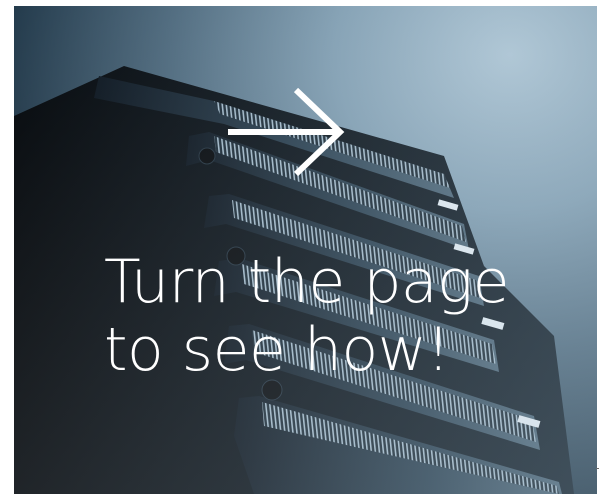 The height and width of the screenshot is (499, 600). What do you see at coordinates (307, 282) in the screenshot?
I see `headline-line-1: Turn the page` at bounding box center [307, 282].